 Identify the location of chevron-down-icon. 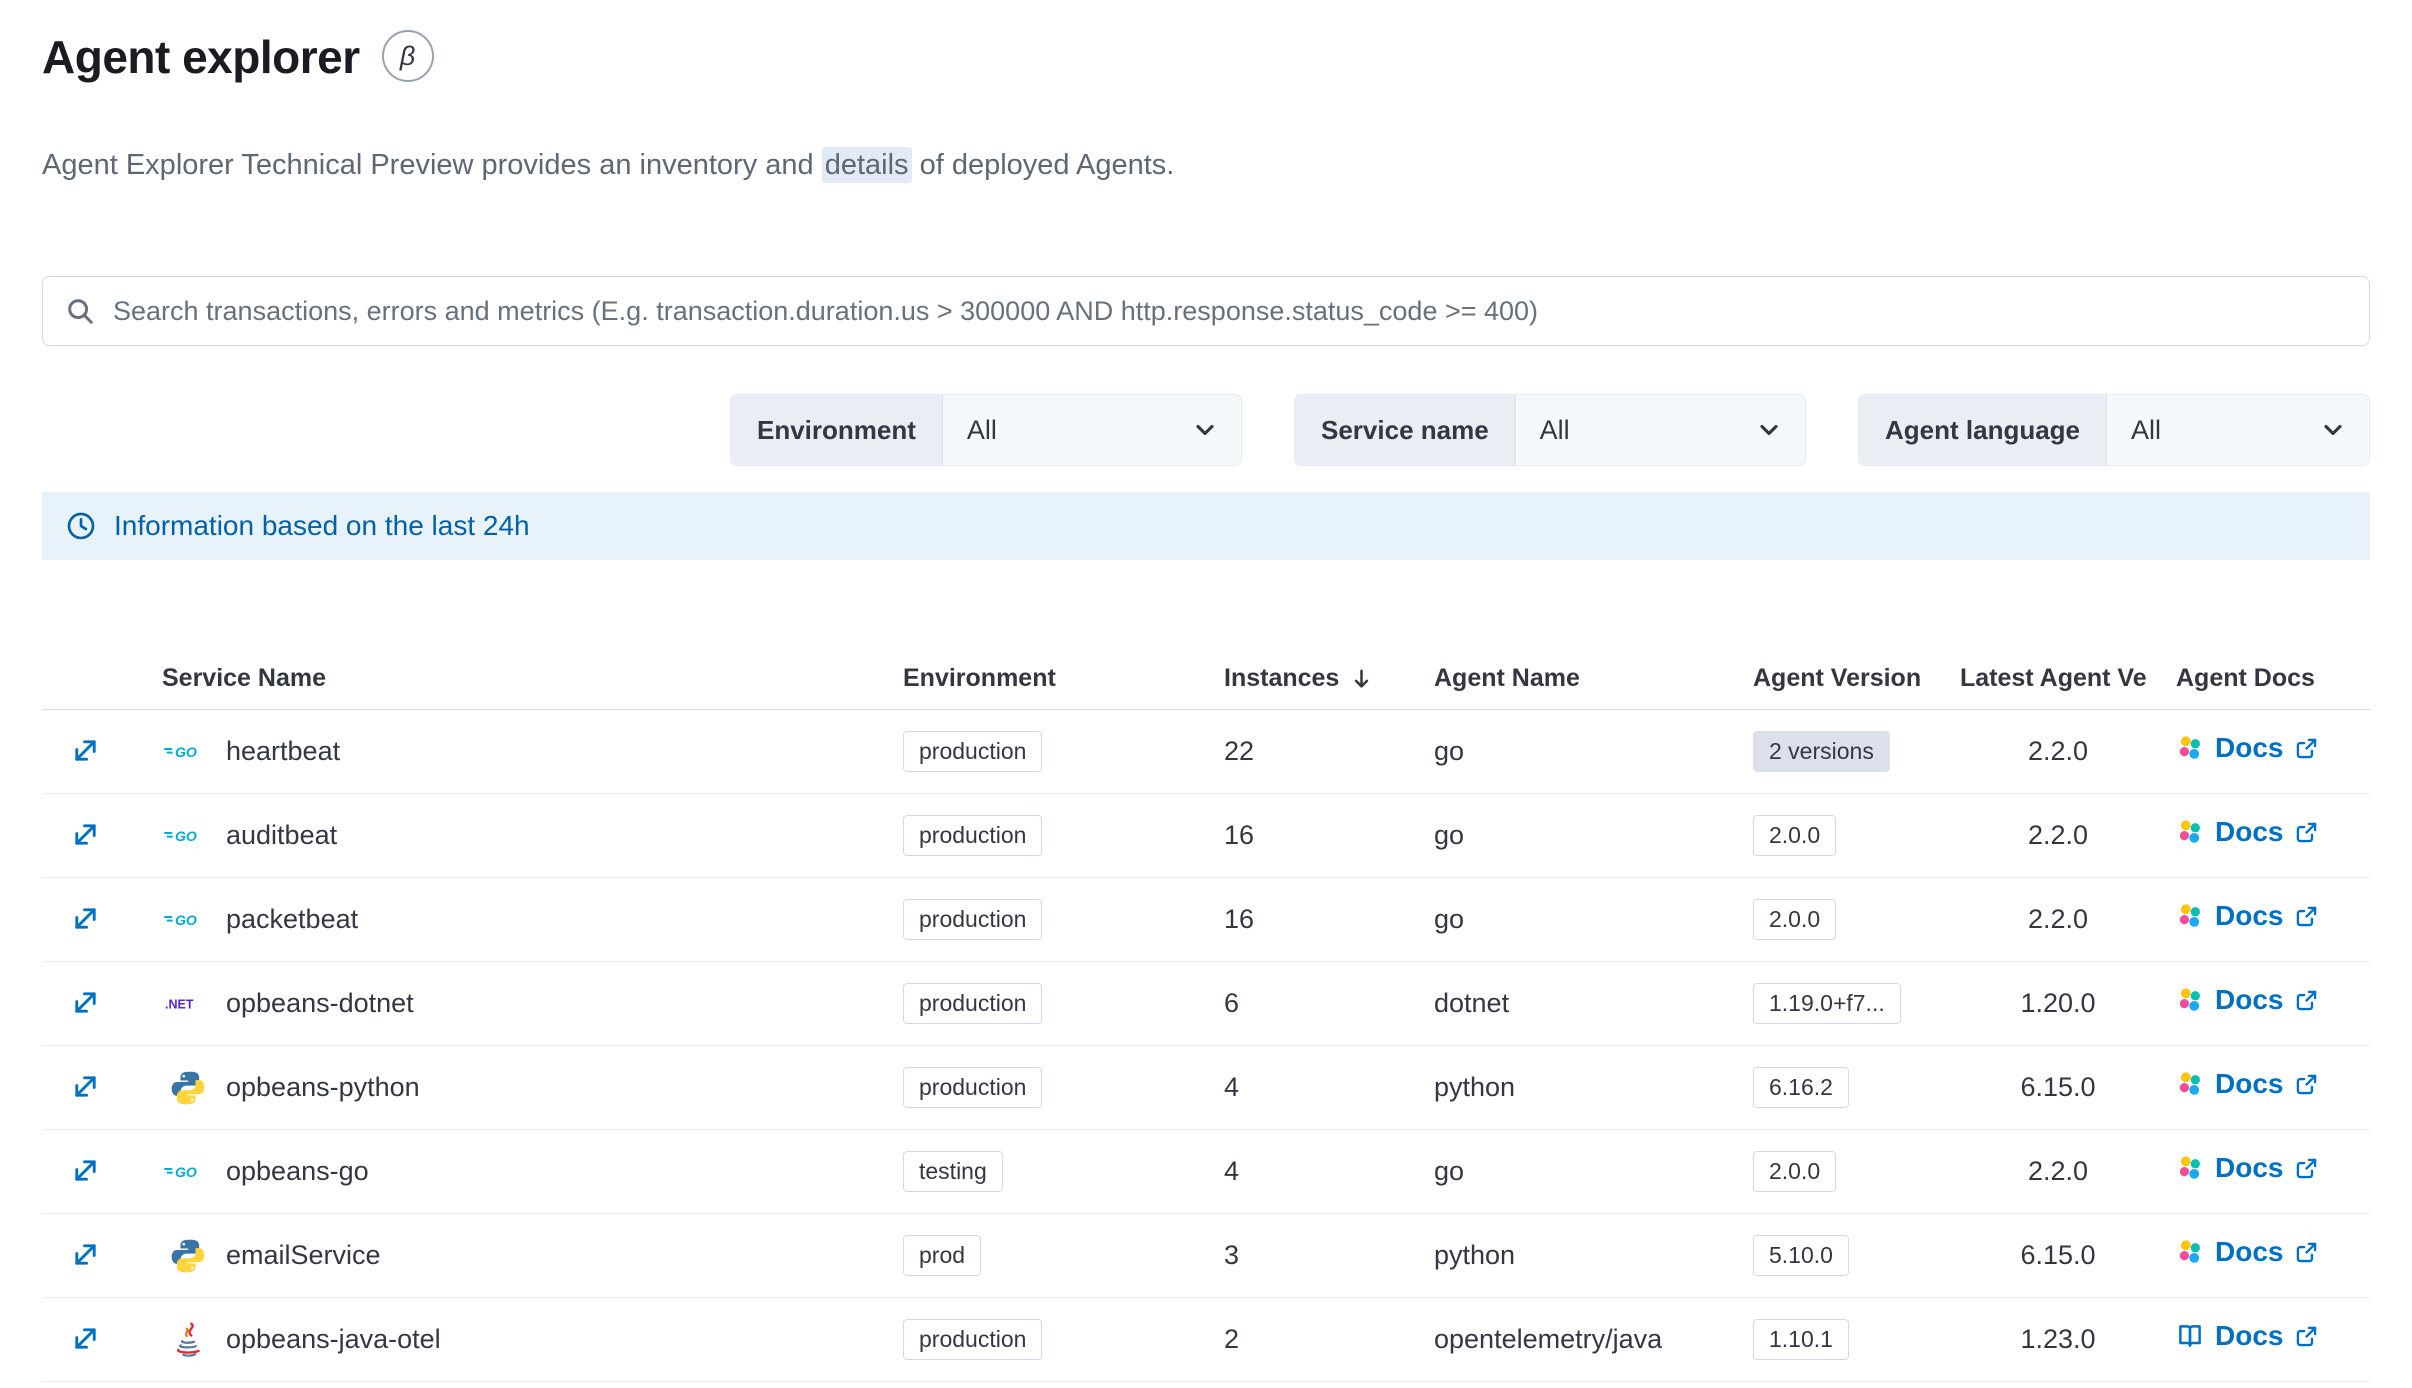
(1769, 430).